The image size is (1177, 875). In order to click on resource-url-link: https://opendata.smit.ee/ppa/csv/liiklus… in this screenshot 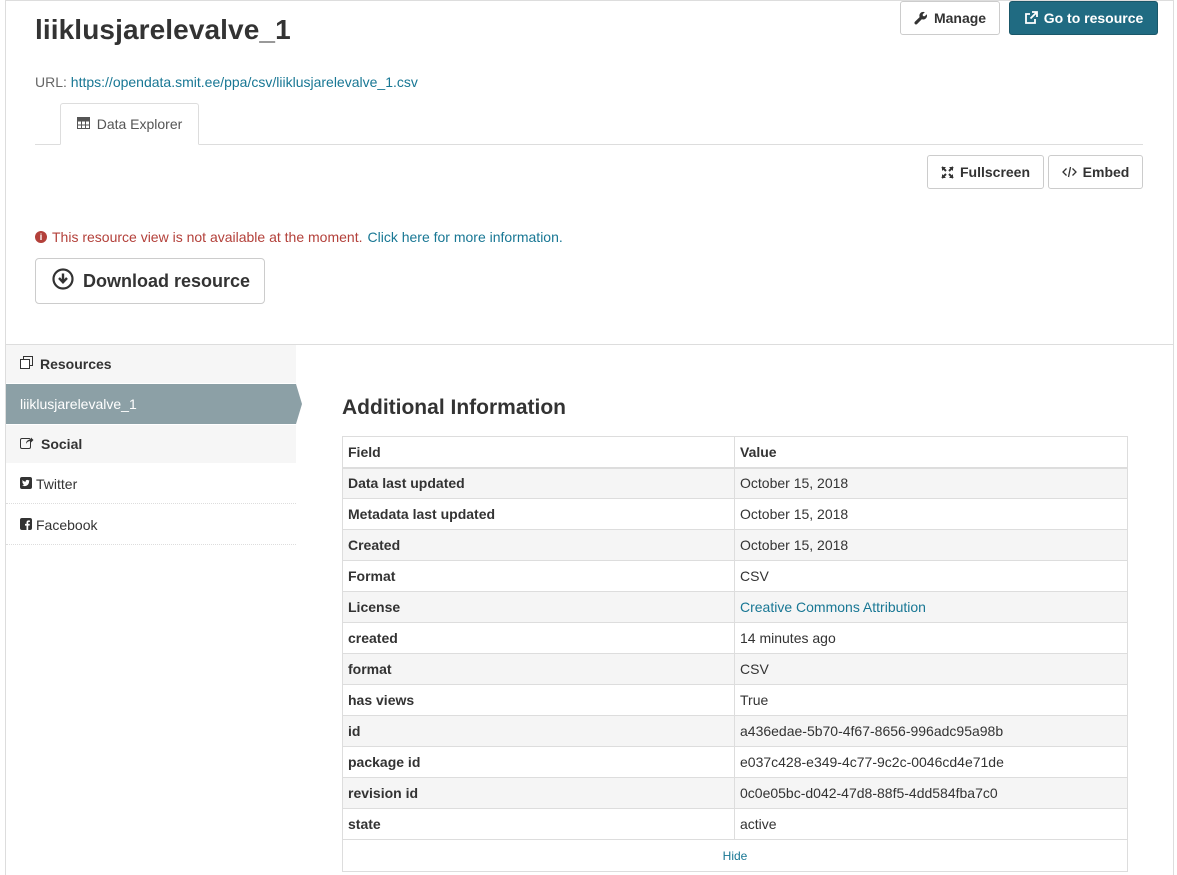, I will do `click(244, 82)`.